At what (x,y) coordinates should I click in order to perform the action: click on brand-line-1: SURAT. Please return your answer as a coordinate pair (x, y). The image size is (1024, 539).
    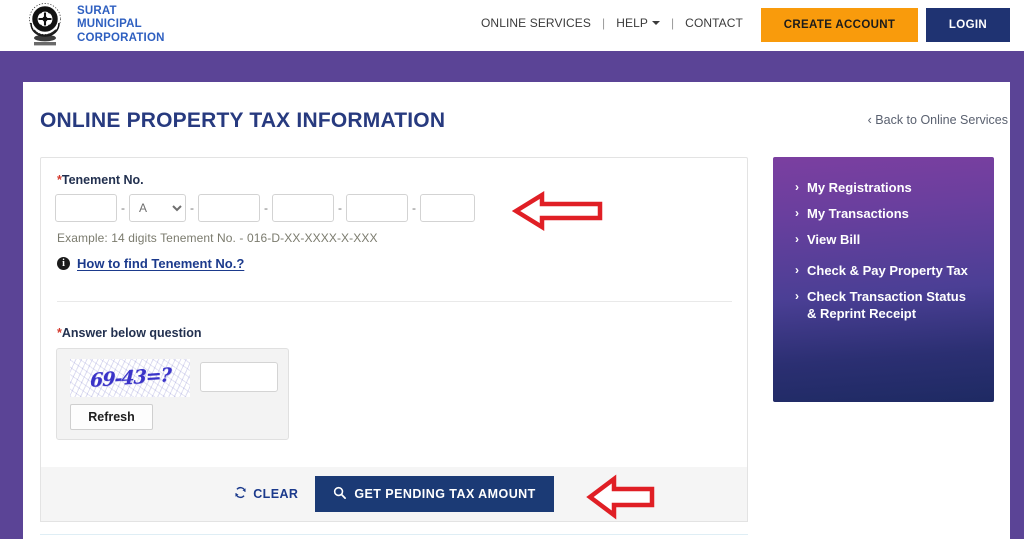
    Looking at the image, I should click on (97, 10).